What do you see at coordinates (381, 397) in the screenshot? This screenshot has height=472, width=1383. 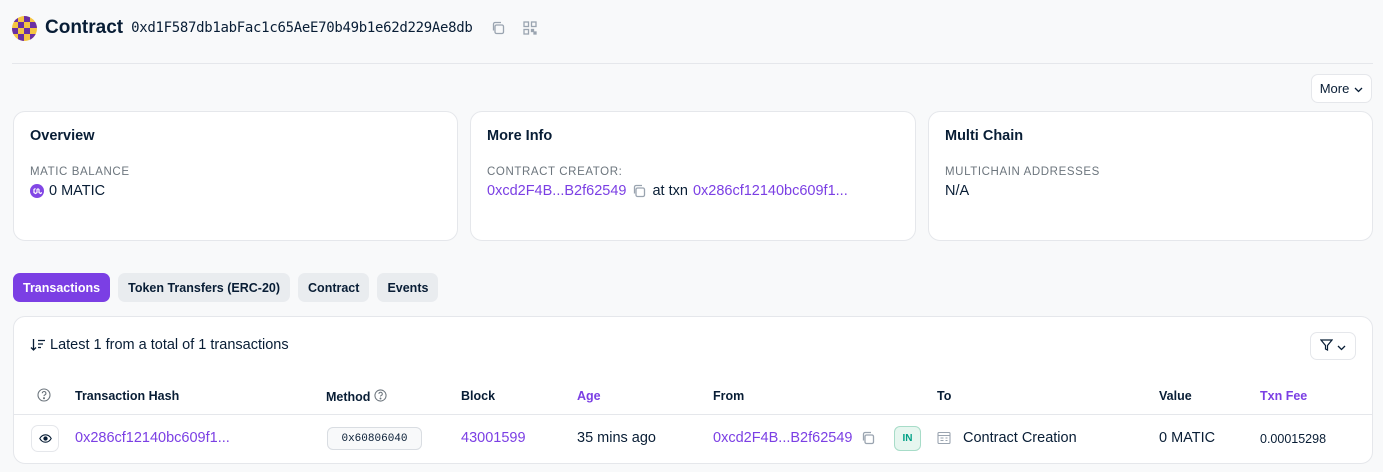 I see `info-icon` at bounding box center [381, 397].